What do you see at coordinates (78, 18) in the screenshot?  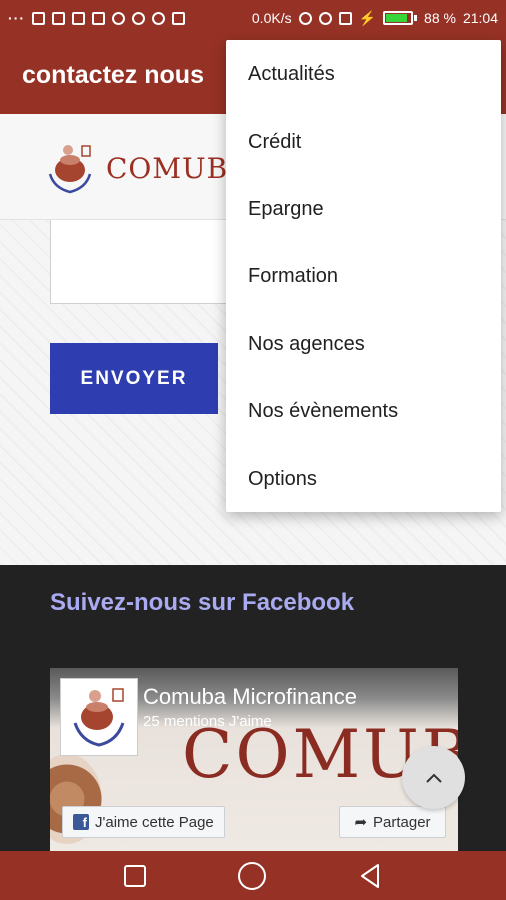 I see `gmail-icon` at bounding box center [78, 18].